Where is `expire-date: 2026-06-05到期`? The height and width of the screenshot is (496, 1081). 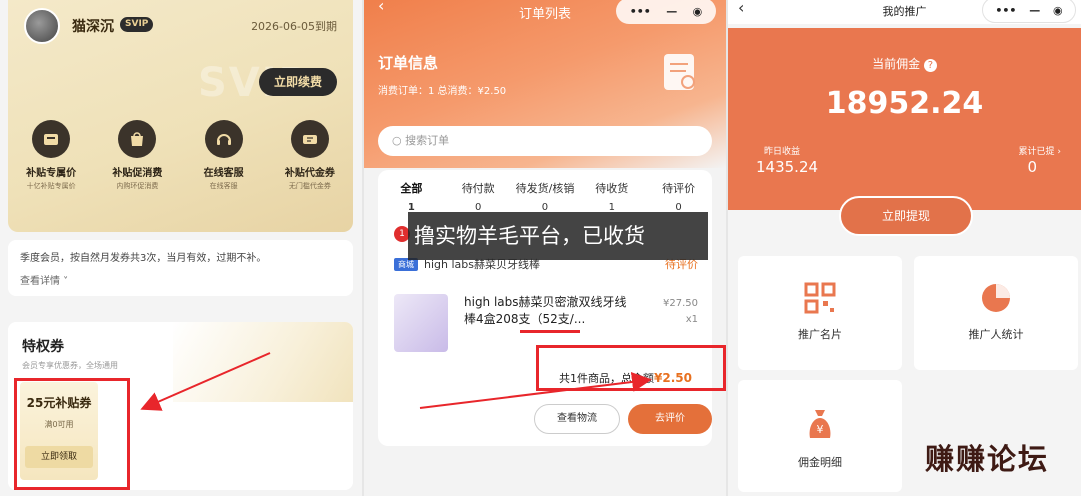 expire-date: 2026-06-05到期 is located at coordinates (294, 26).